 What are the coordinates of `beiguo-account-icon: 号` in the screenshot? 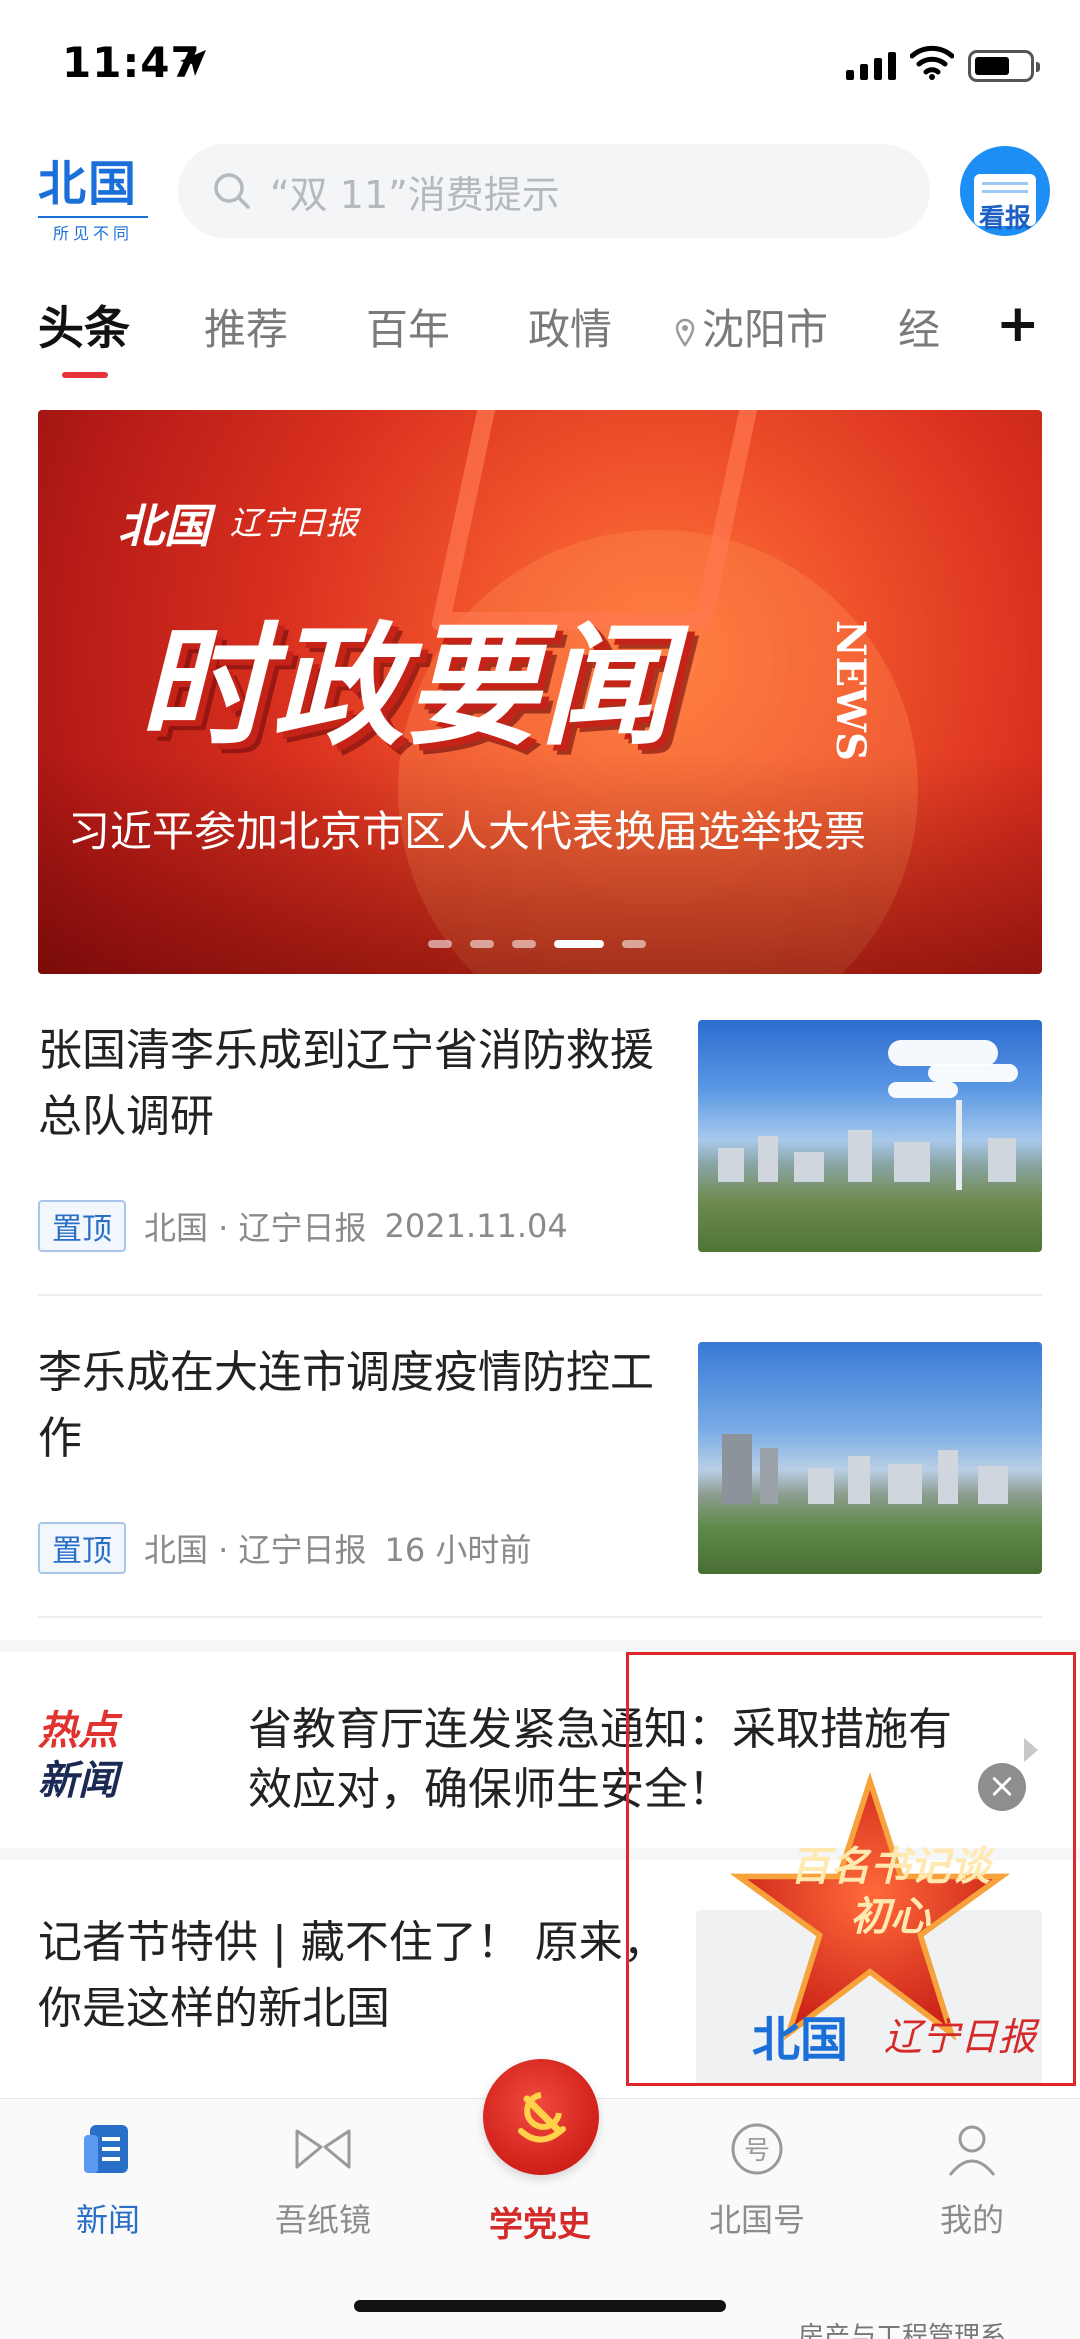 It's located at (757, 2149).